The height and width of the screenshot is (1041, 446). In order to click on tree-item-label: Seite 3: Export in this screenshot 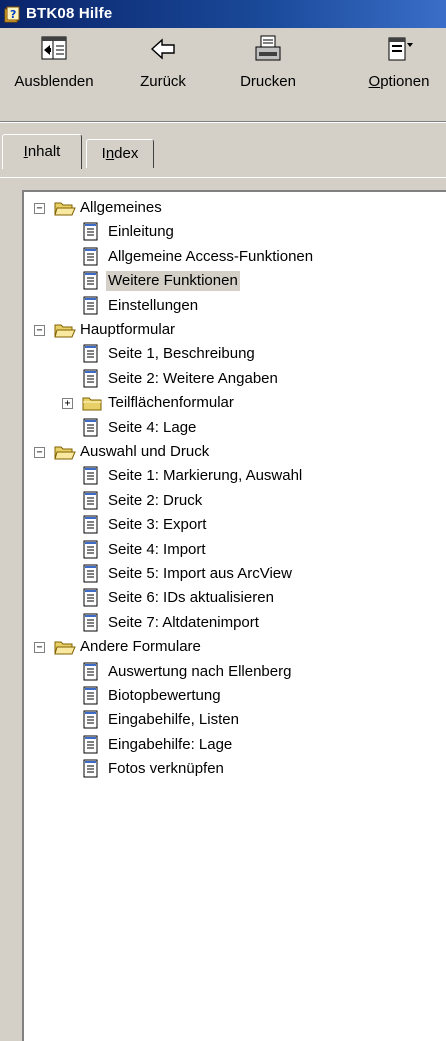, I will do `click(157, 525)`.